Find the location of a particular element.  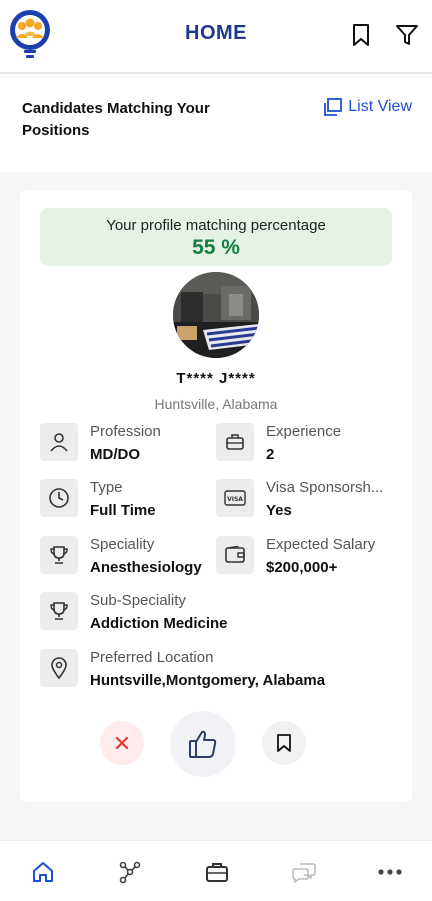

profession-field: Profession MD/DO is located at coordinates (125, 446).